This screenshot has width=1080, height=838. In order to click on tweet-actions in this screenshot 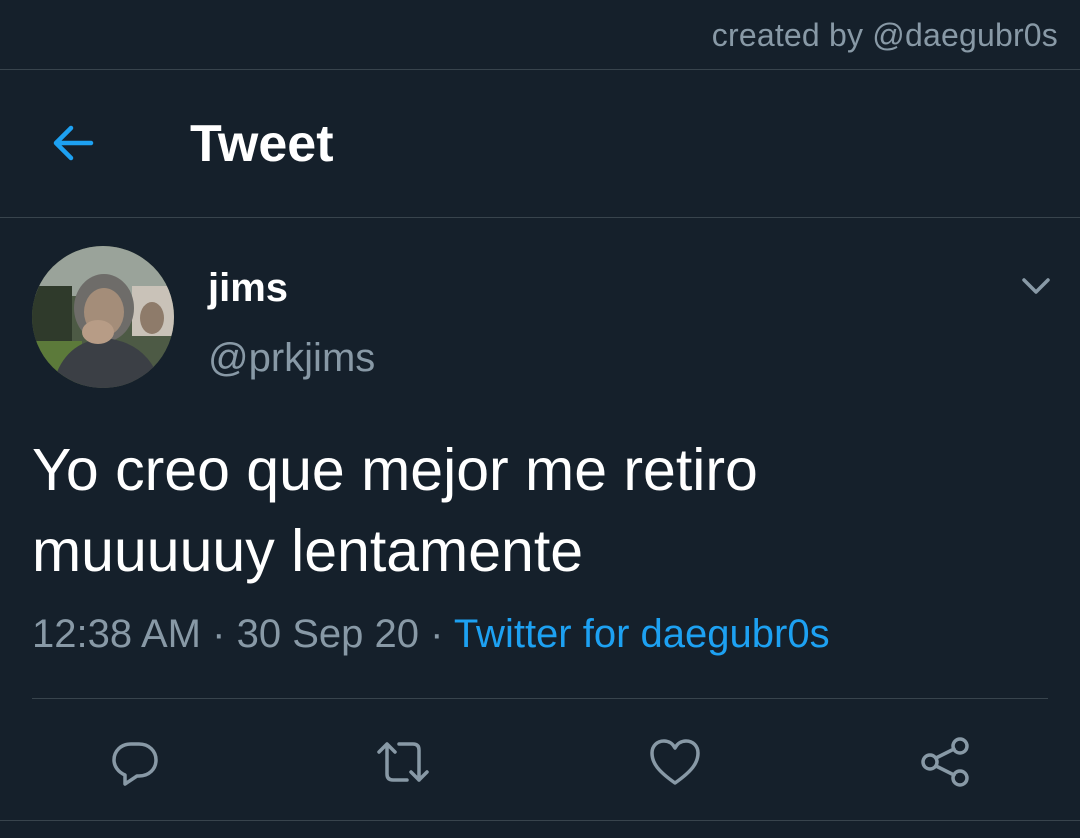, I will do `click(540, 759)`.